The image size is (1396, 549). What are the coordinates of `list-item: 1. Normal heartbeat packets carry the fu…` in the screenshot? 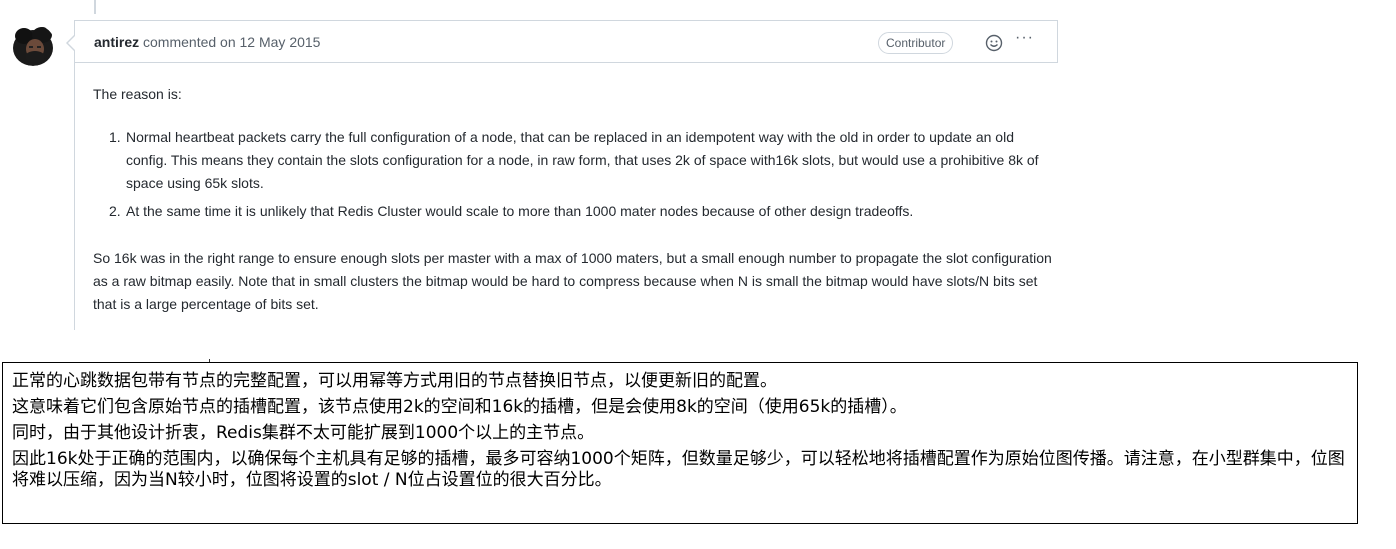 It's located at (573, 160).